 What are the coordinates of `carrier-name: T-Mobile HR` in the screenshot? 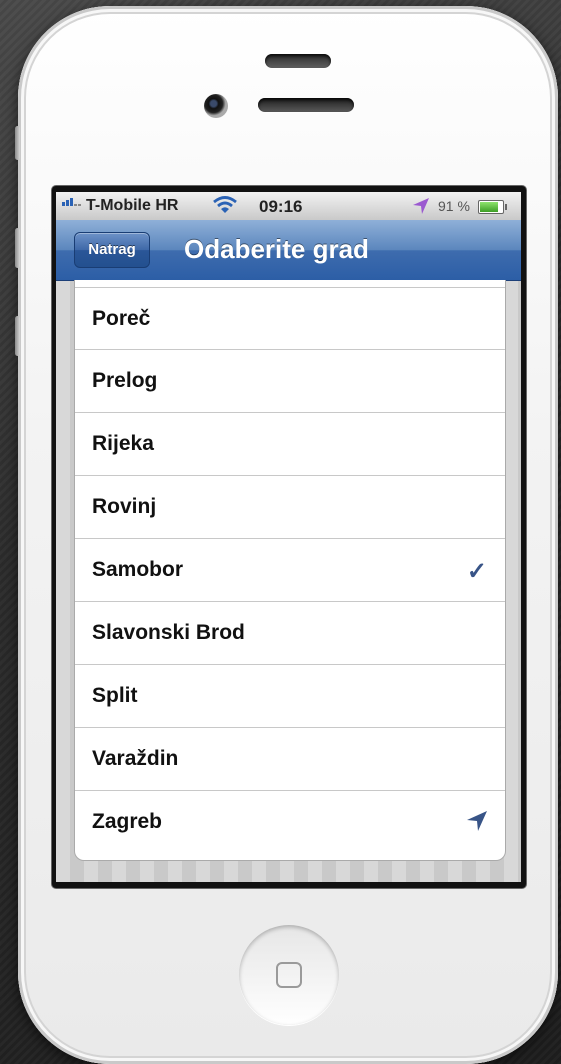 It's located at (132, 205).